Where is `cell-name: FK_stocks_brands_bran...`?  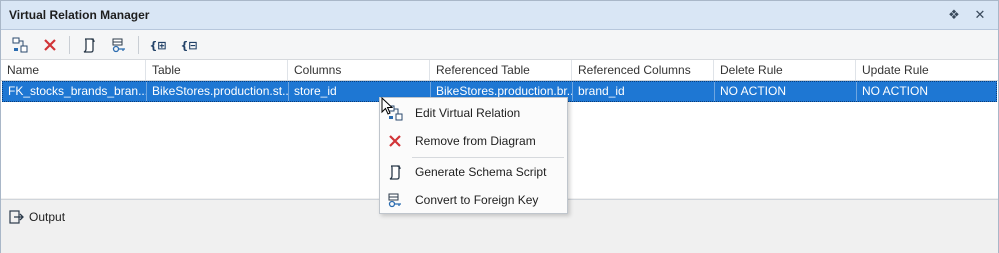 cell-name: FK_stocks_brands_bran... is located at coordinates (75, 91).